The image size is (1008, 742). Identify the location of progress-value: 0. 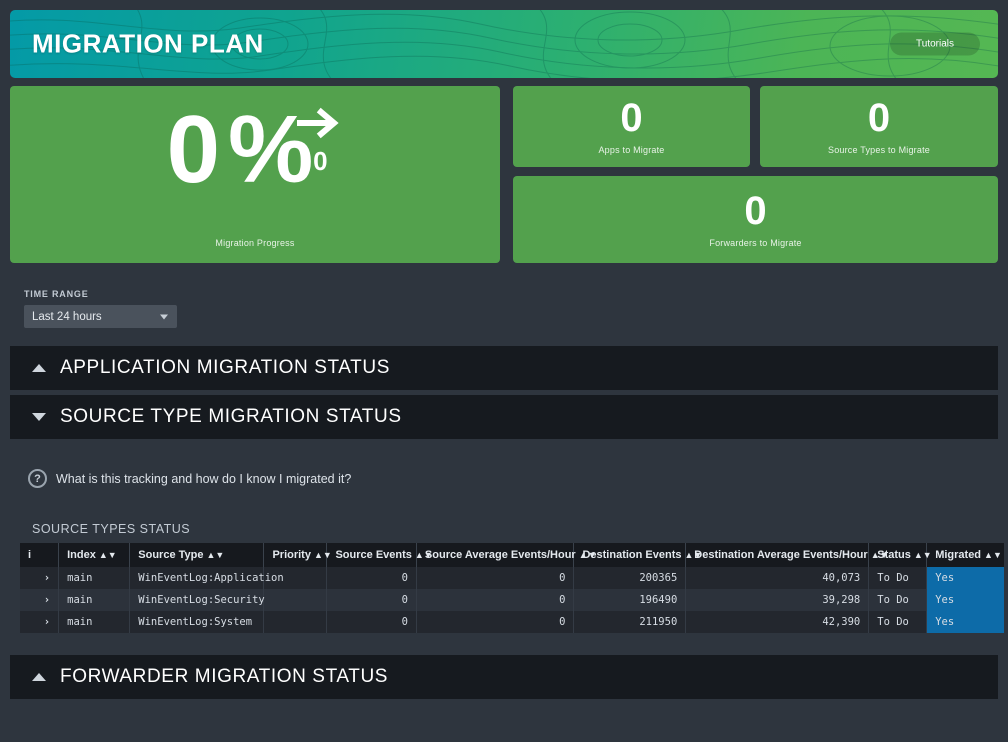
(193, 149).